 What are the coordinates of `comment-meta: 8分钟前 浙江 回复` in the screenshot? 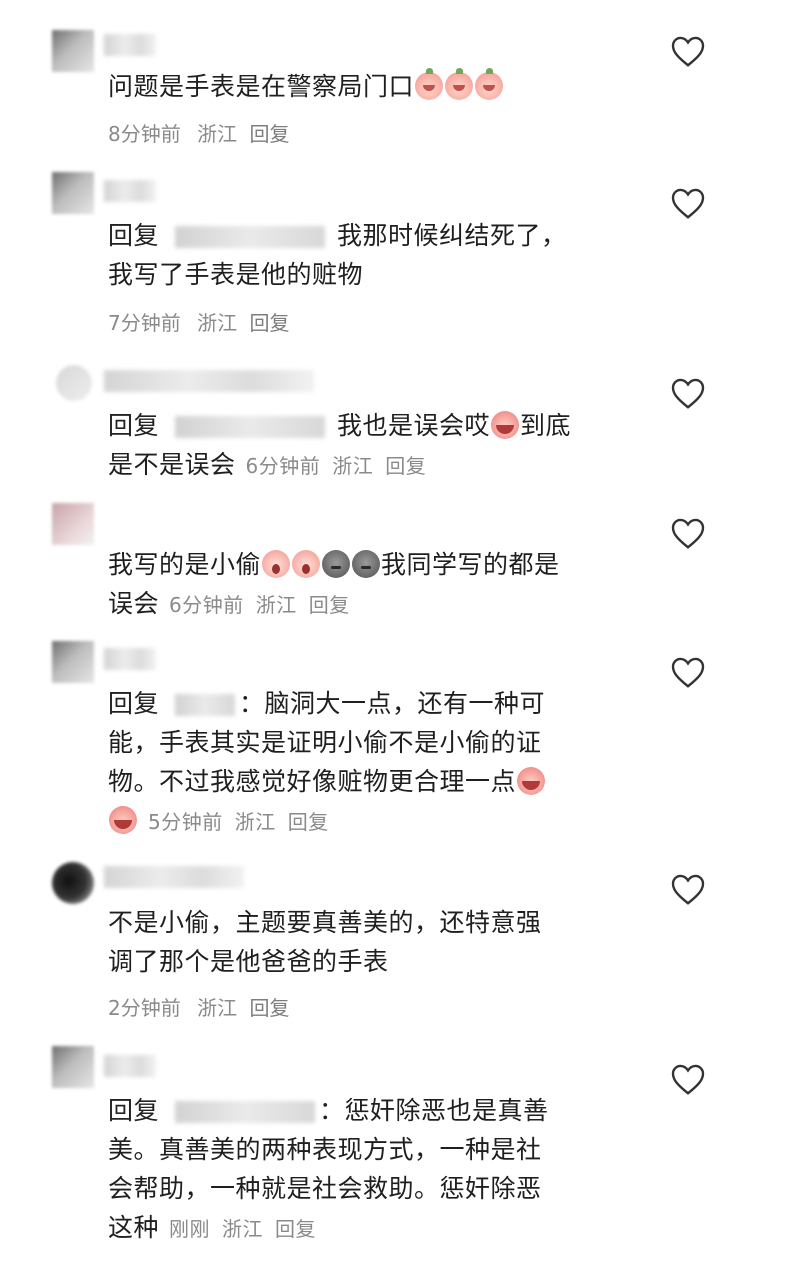 It's located at (198, 132).